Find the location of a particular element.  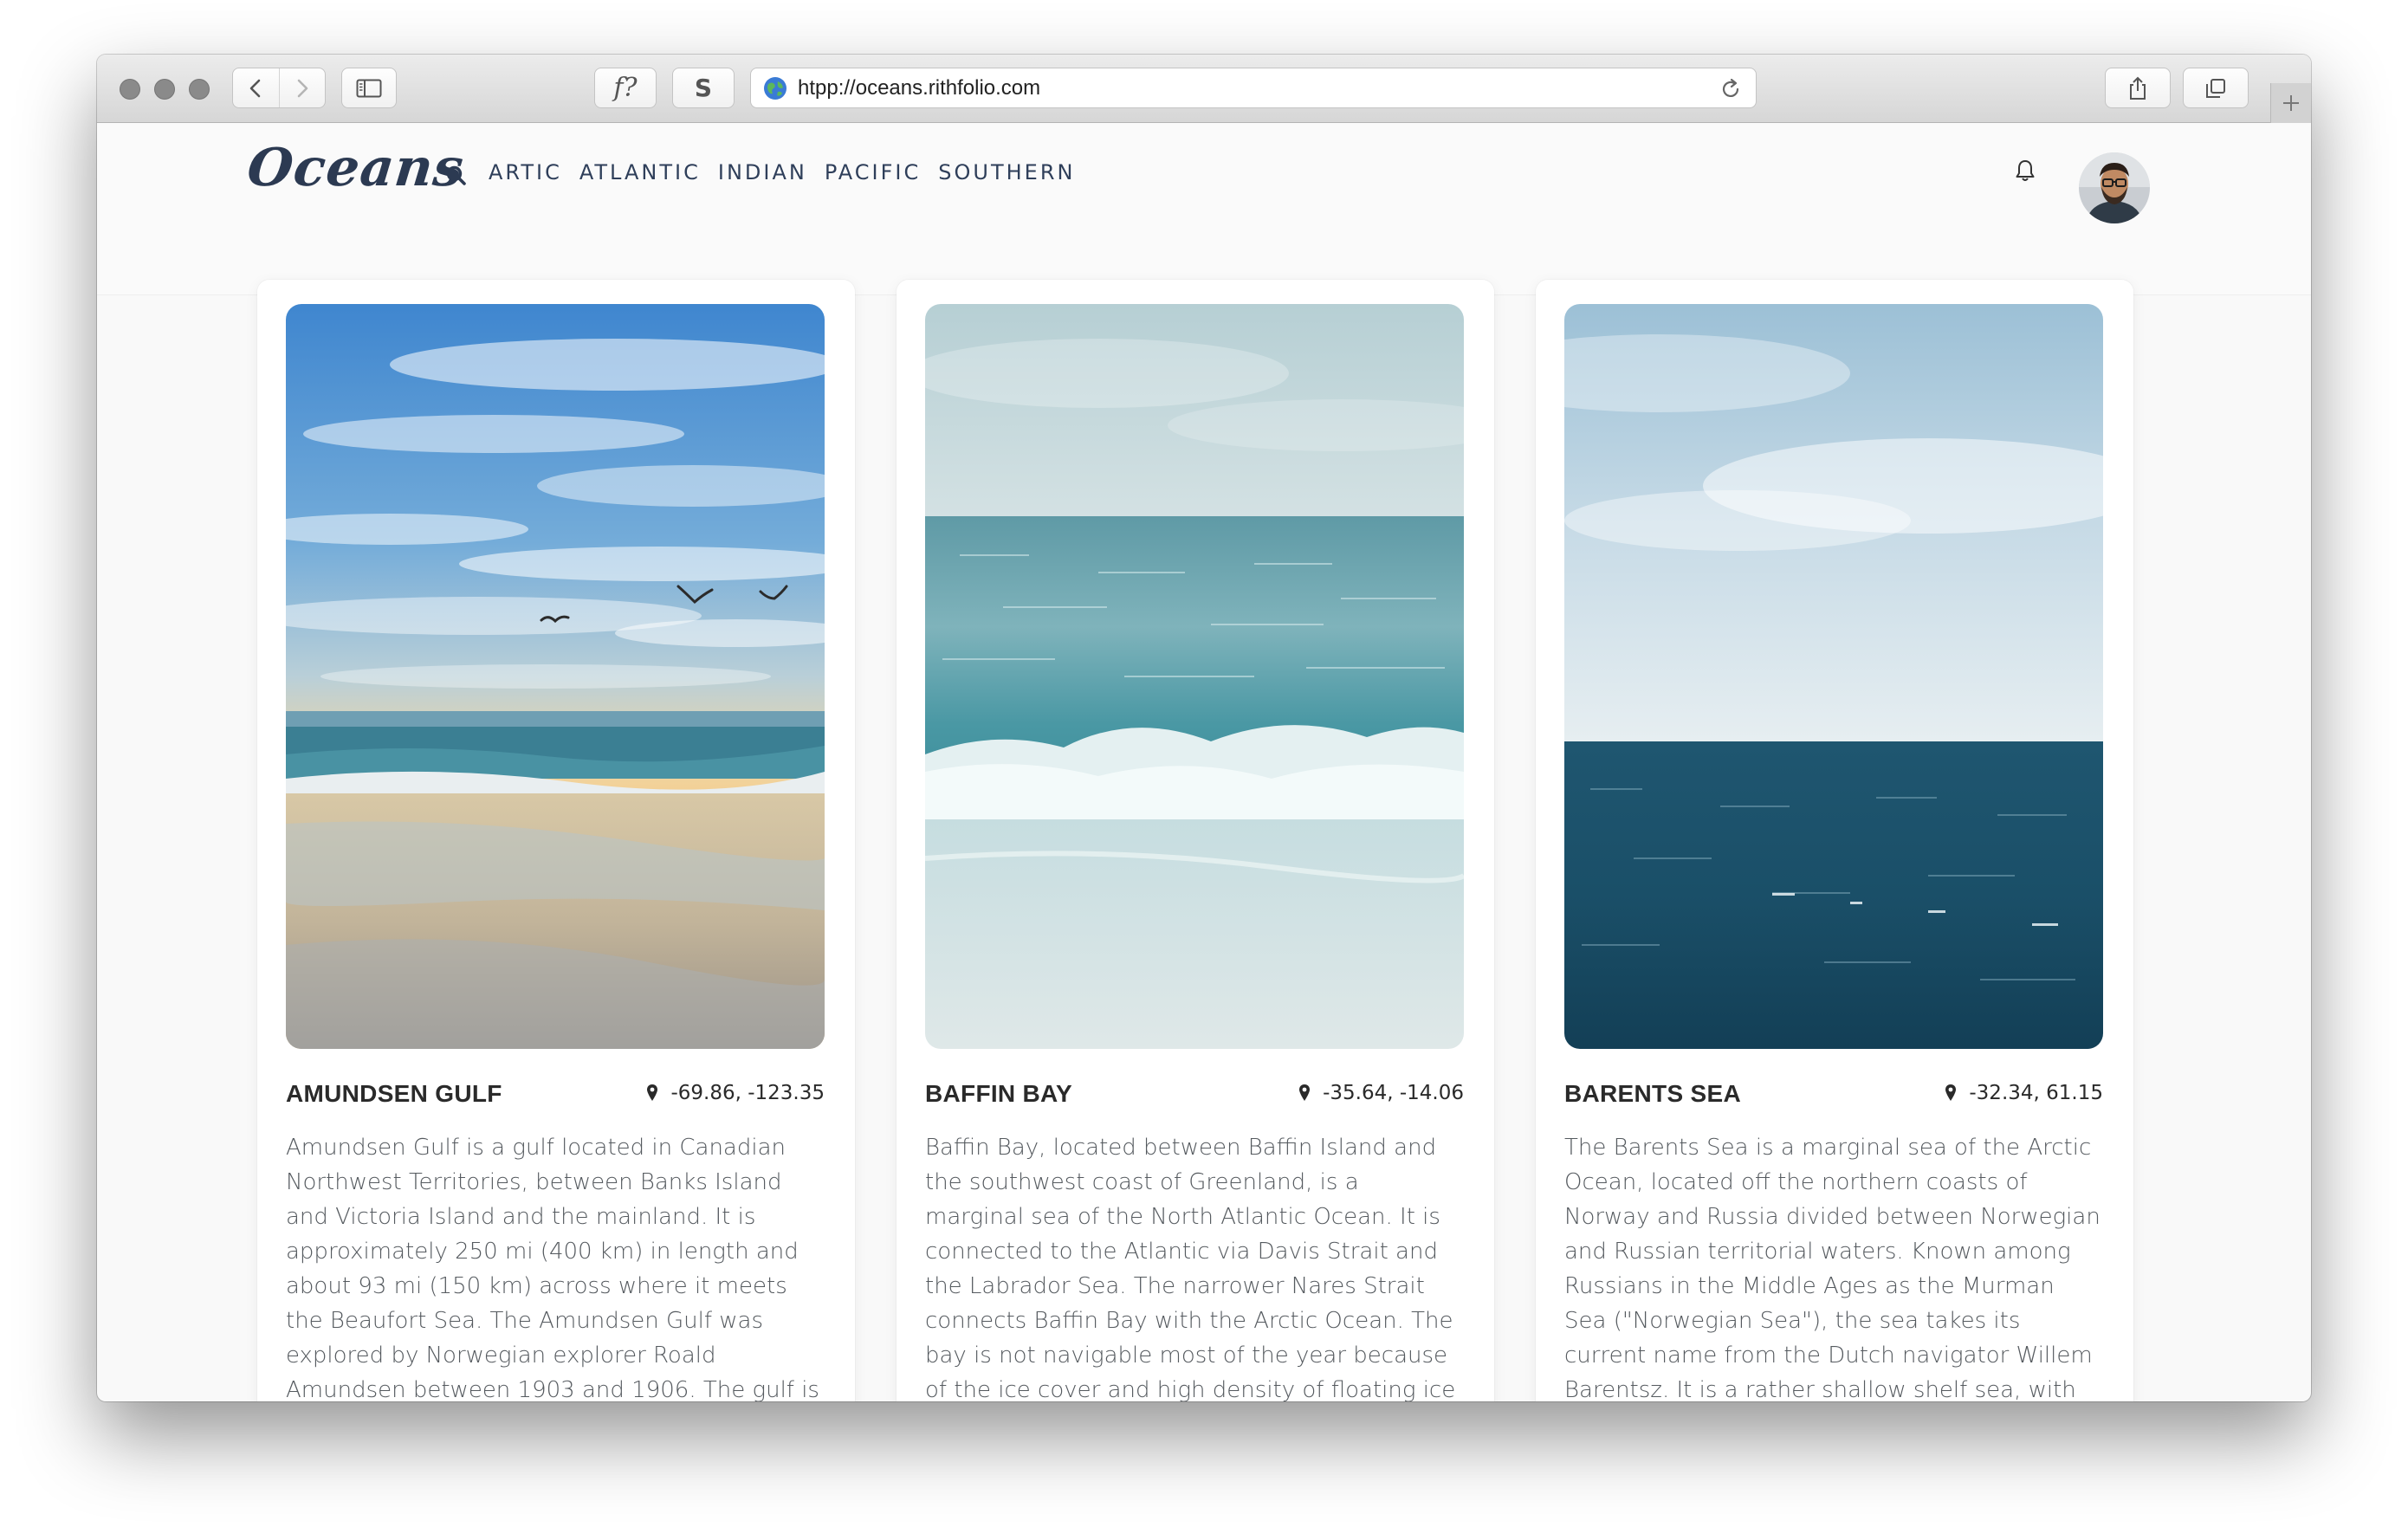

card-title: BARENTS SEA is located at coordinates (1652, 1094).